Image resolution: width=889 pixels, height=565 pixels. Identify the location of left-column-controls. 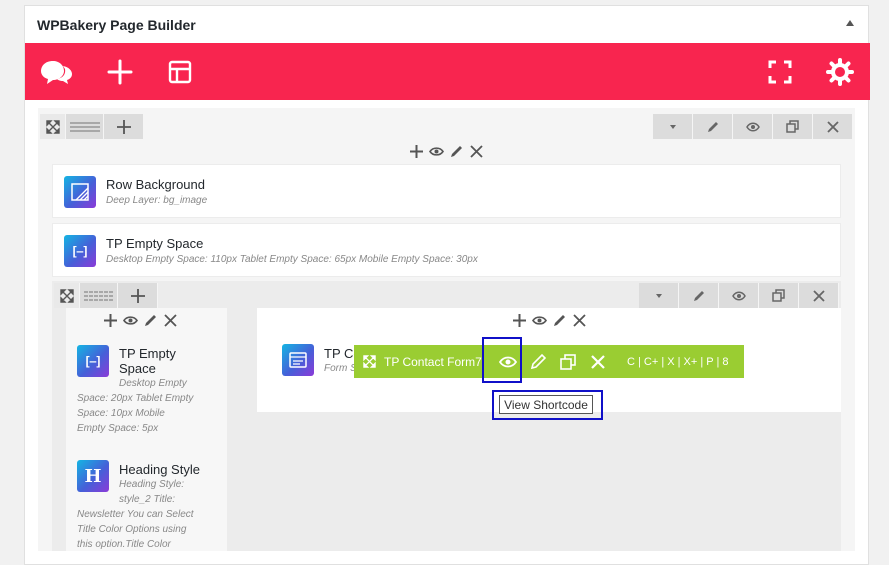
(140, 320).